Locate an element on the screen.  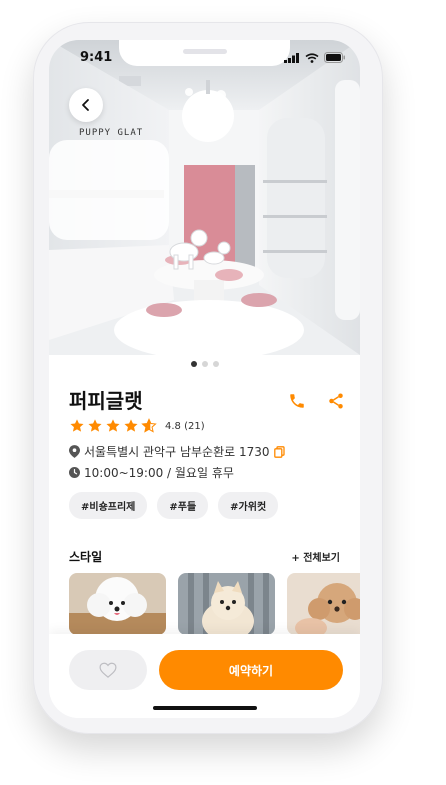
photo-pagination is located at coordinates (204, 364).